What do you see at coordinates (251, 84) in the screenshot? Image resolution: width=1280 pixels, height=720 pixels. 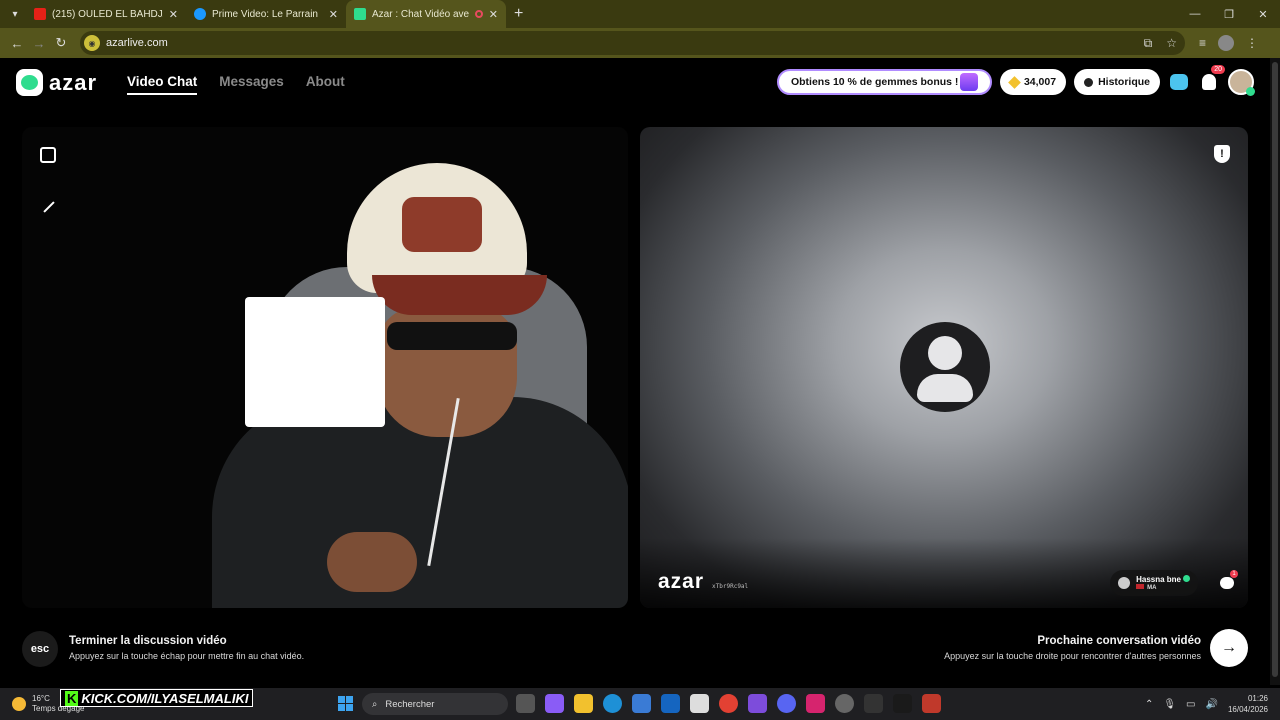 I see `nav-messages: Messages` at bounding box center [251, 84].